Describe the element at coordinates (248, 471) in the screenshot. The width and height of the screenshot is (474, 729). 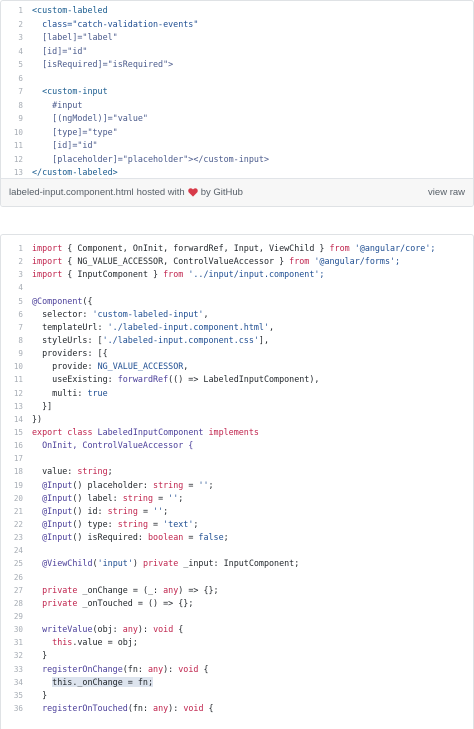
I see `line-code: value: string;` at that location.